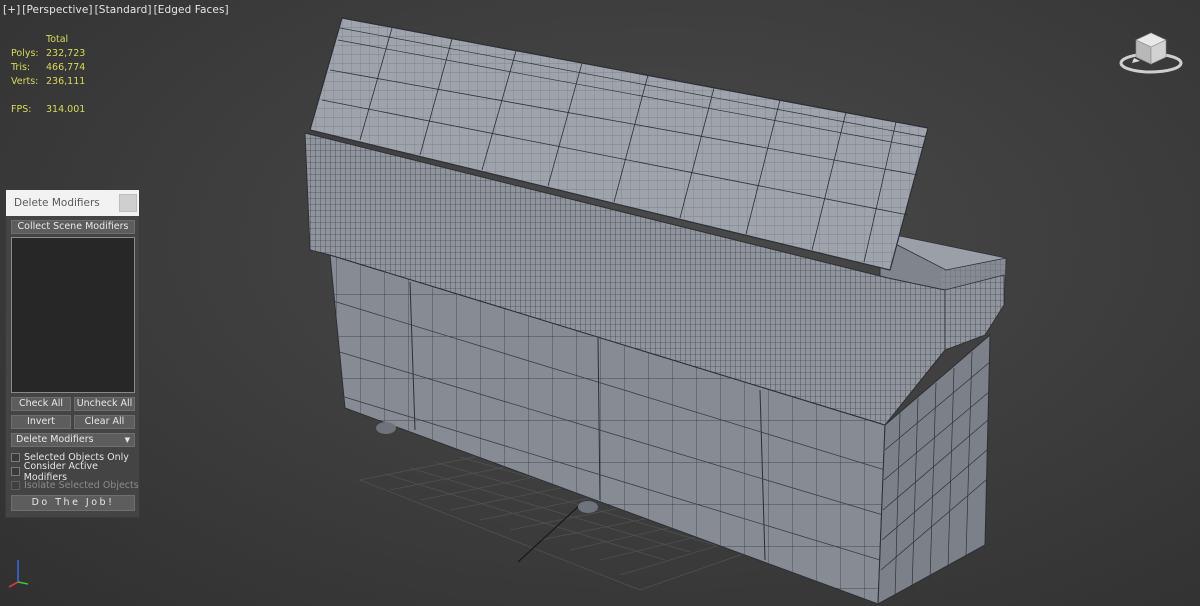 This screenshot has height=606, width=1200. Describe the element at coordinates (57, 39) in the screenshot. I see `stats-header: Total` at that location.